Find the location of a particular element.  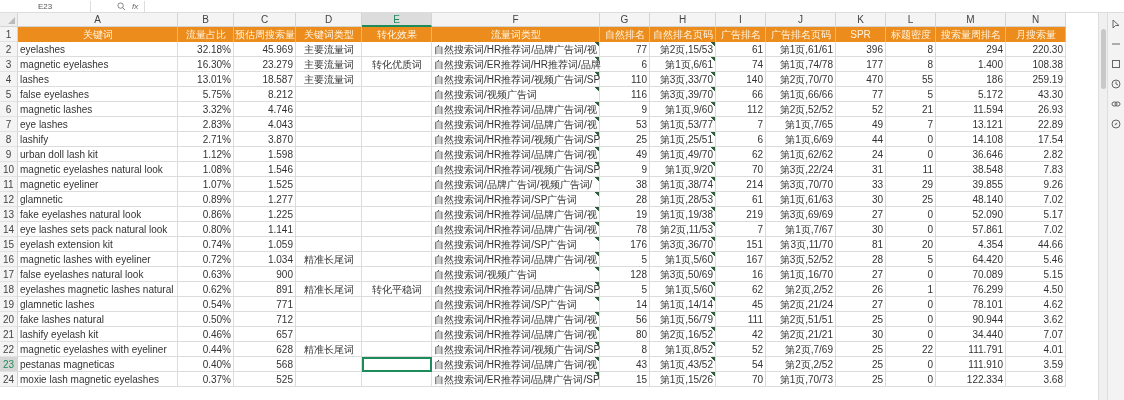

table-cell: glamnetic is located at coordinates (98, 199).